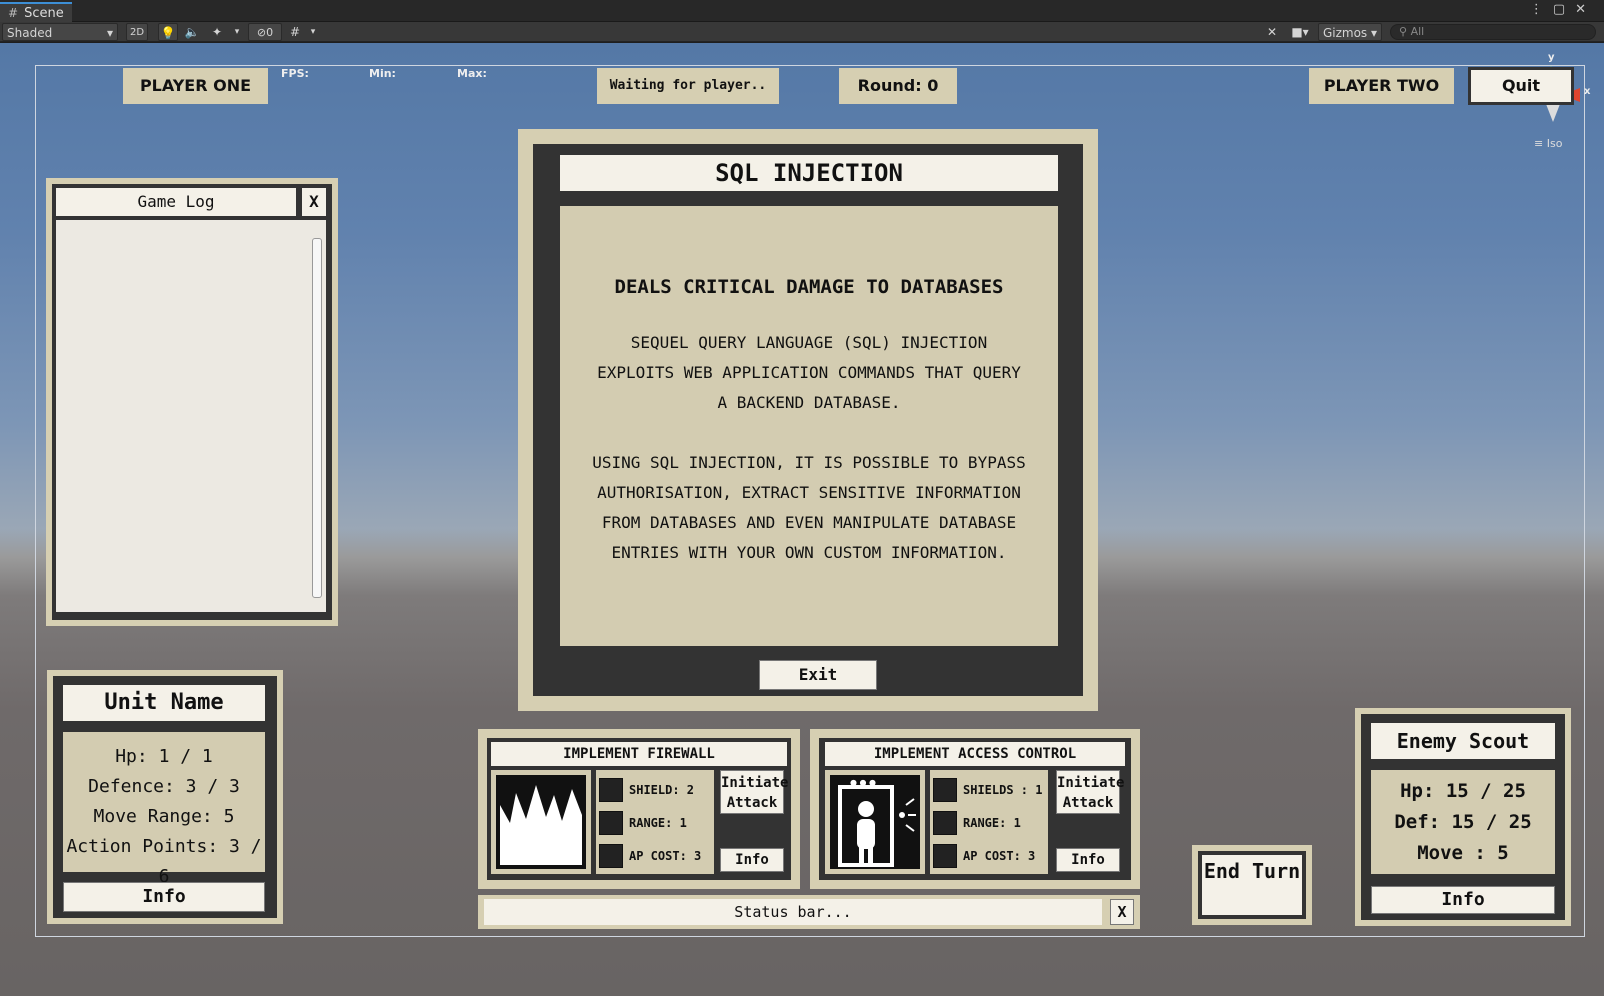  Describe the element at coordinates (1300, 32) in the screenshot. I see `camera-icon: ■▾` at that location.